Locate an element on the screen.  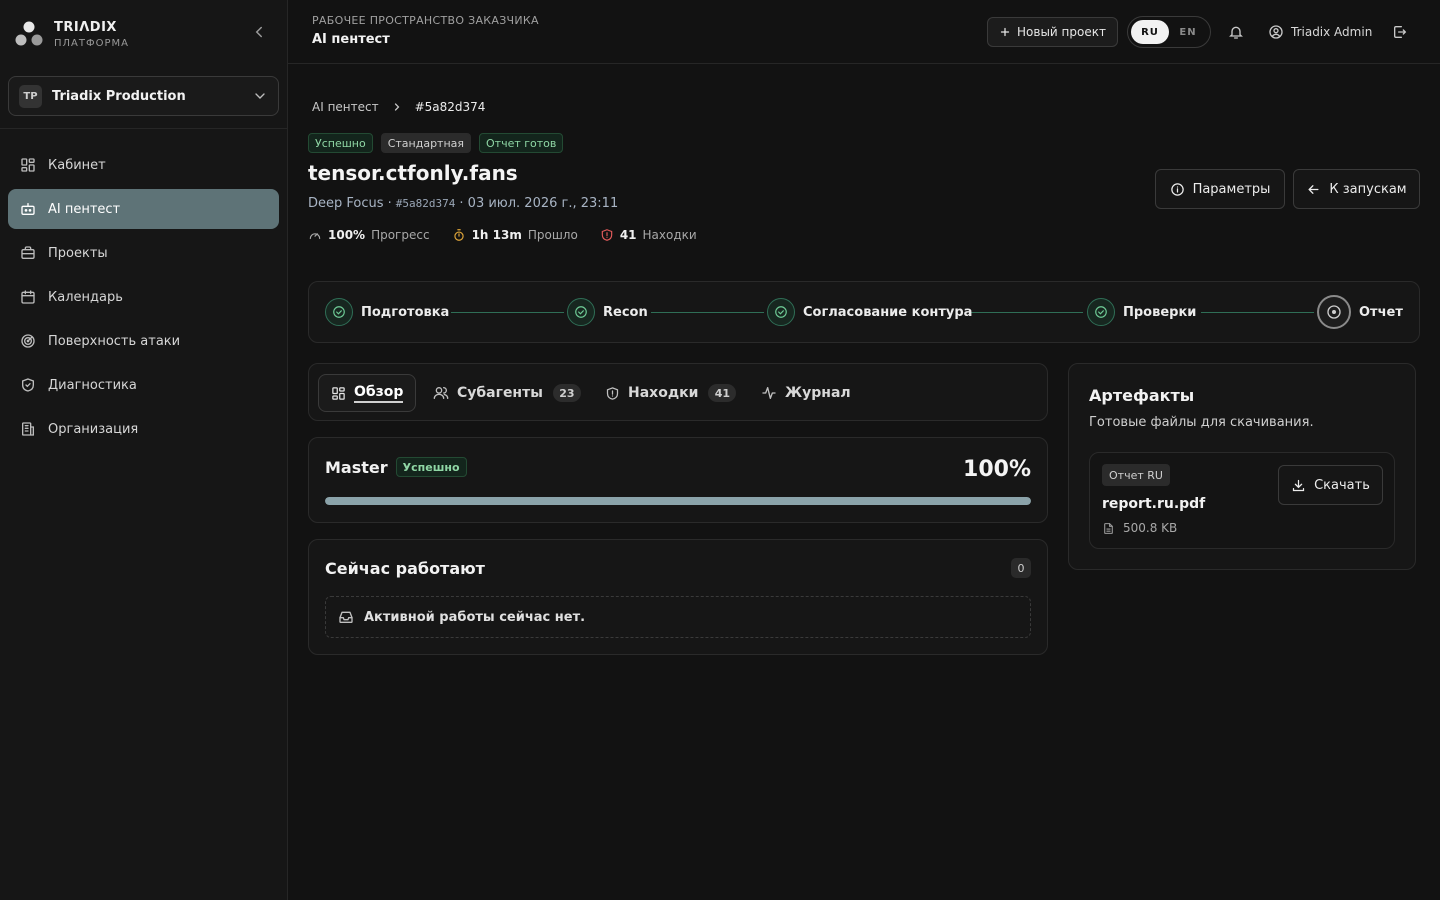
subagents-count-badge: 23 is located at coordinates (566, 393).